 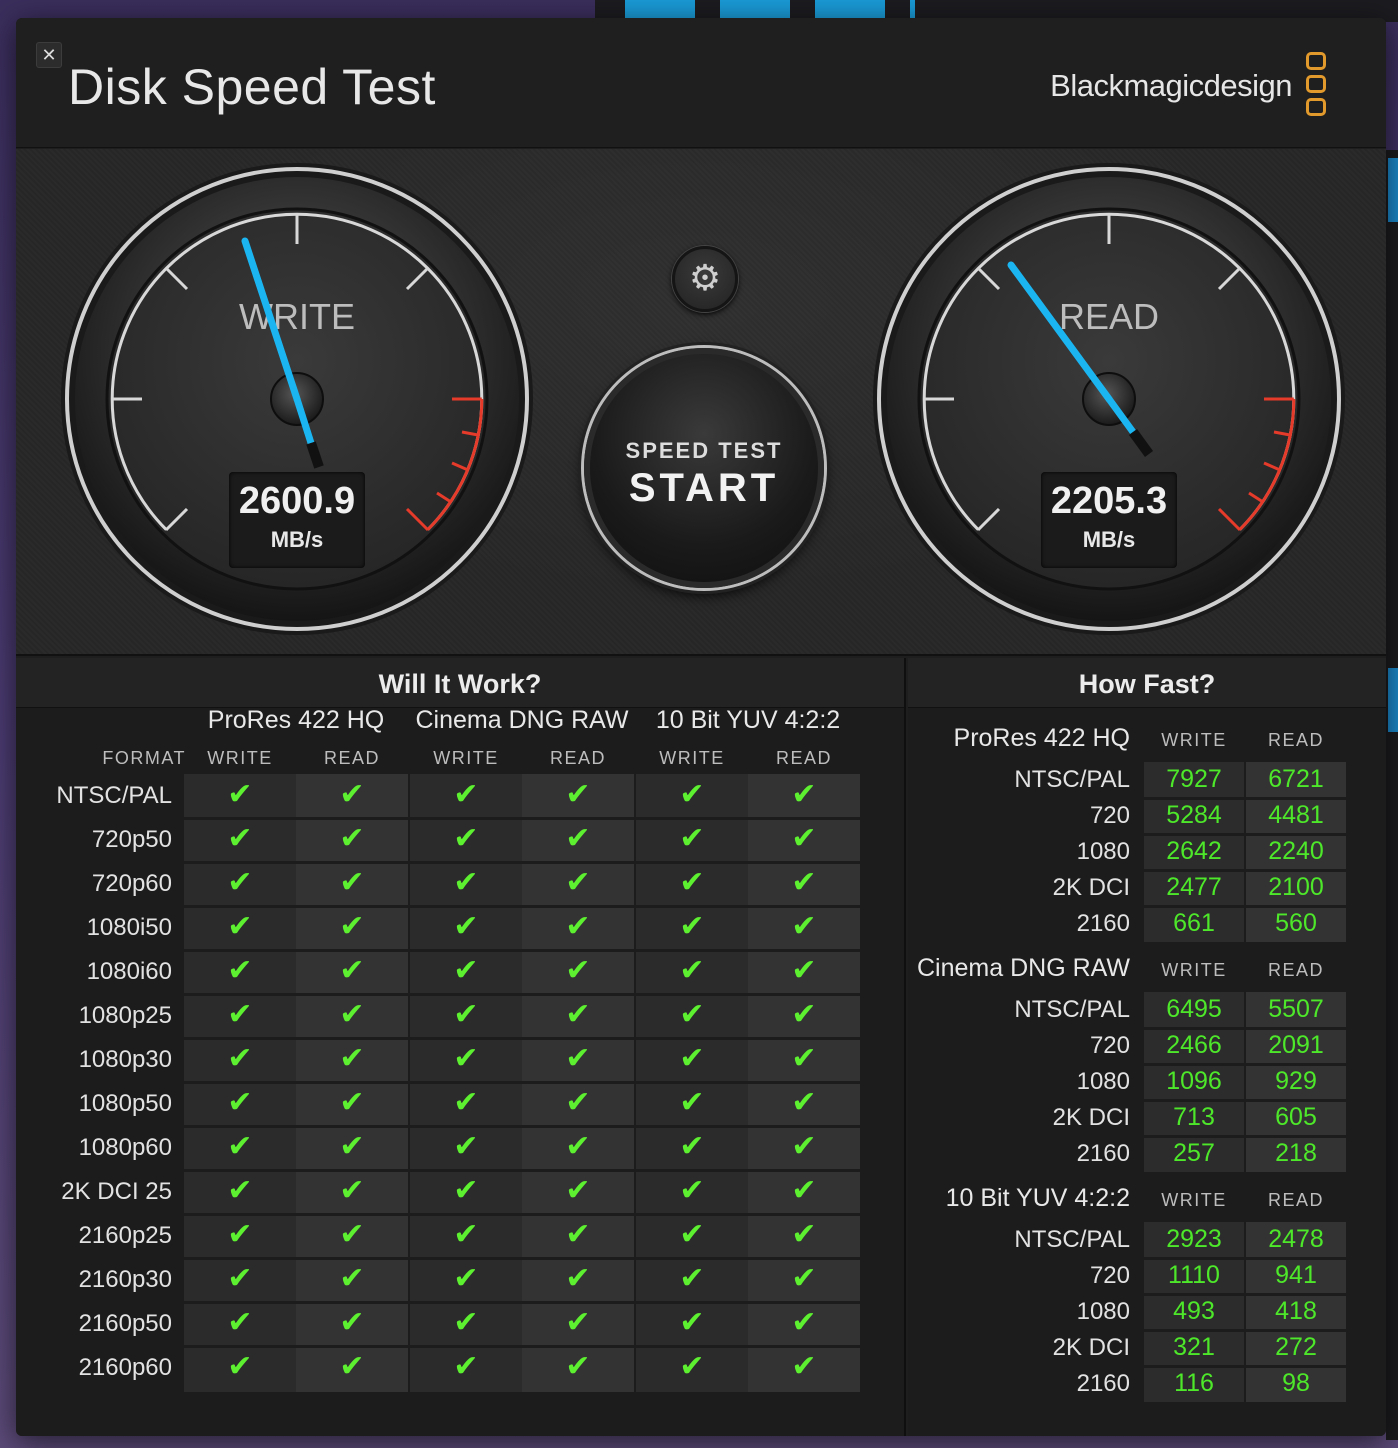 I want to click on how-fast-write-value: 2642, so click(x=1194, y=851).